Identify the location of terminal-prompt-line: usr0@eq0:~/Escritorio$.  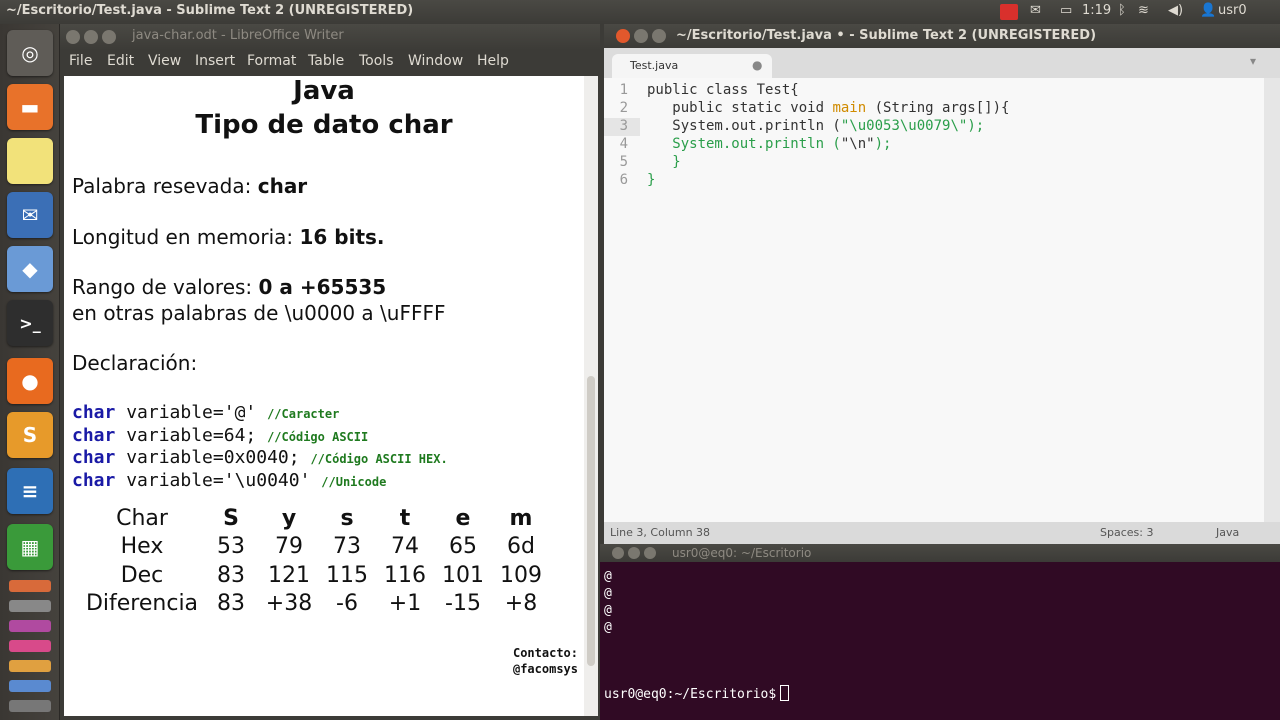
(697, 693).